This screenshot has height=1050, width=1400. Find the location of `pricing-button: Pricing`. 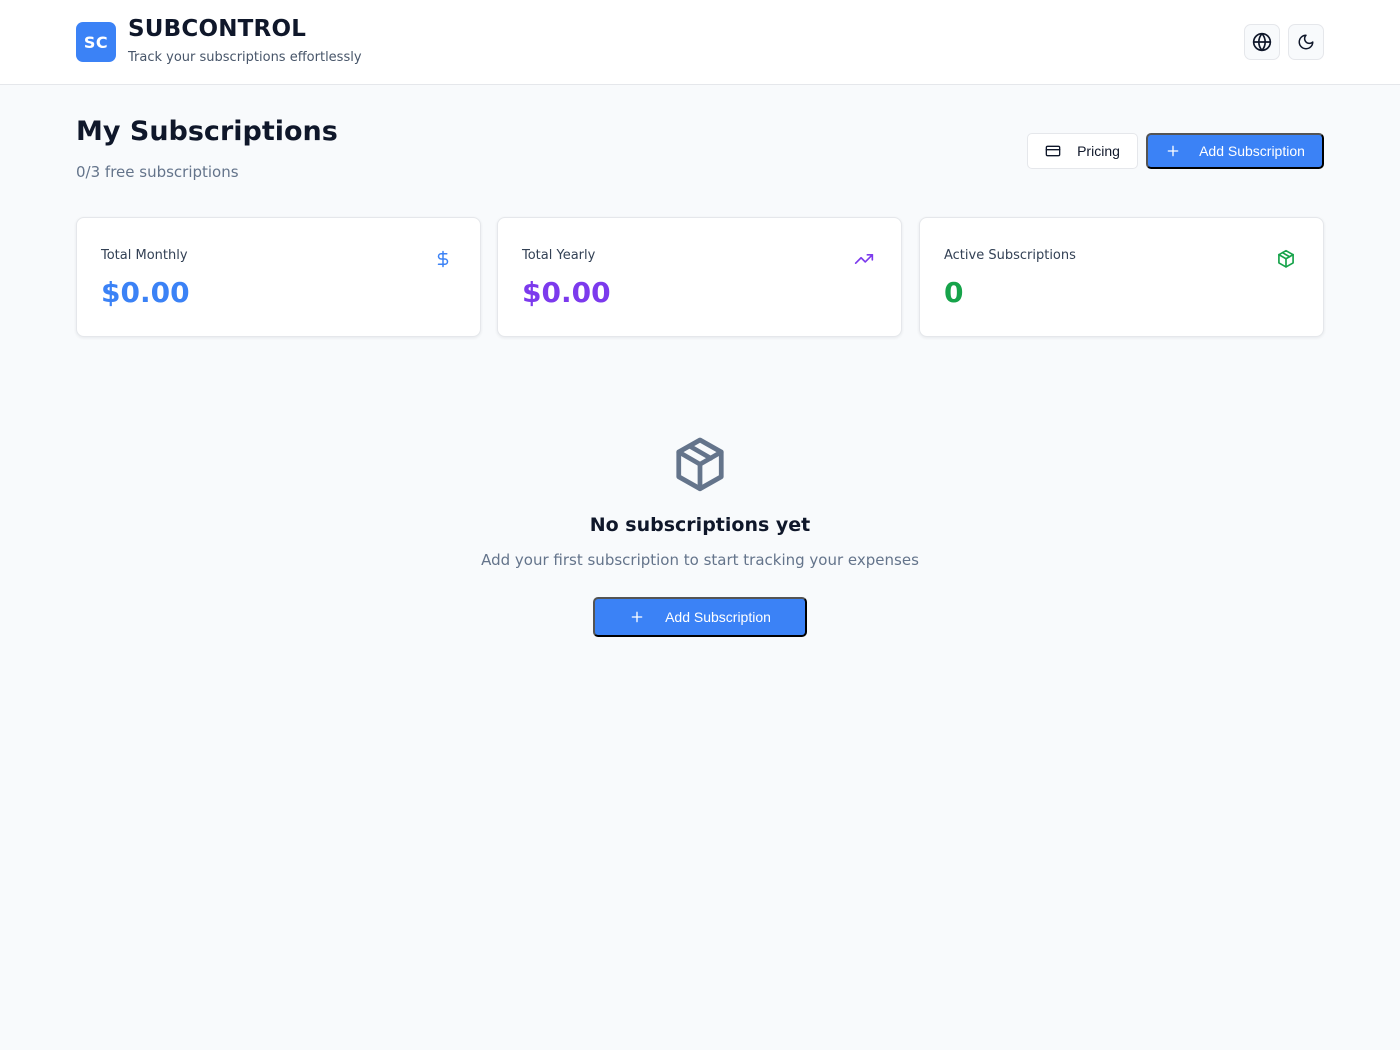

pricing-button: Pricing is located at coordinates (1082, 151).